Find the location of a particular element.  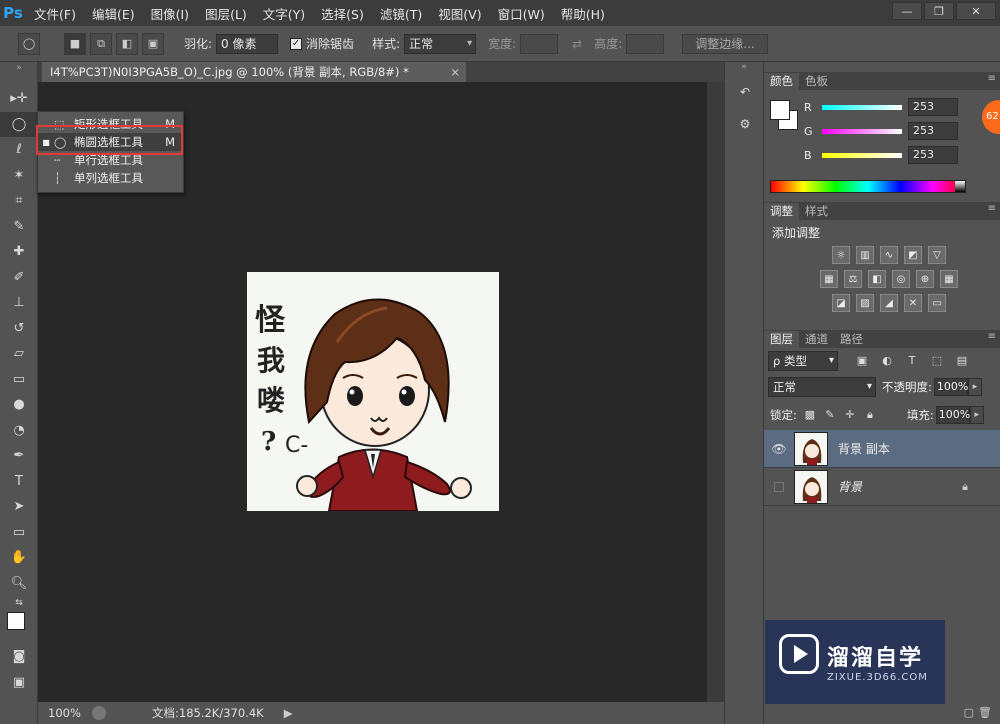

eye-icon: 👁︎ is located at coordinates (779, 449).